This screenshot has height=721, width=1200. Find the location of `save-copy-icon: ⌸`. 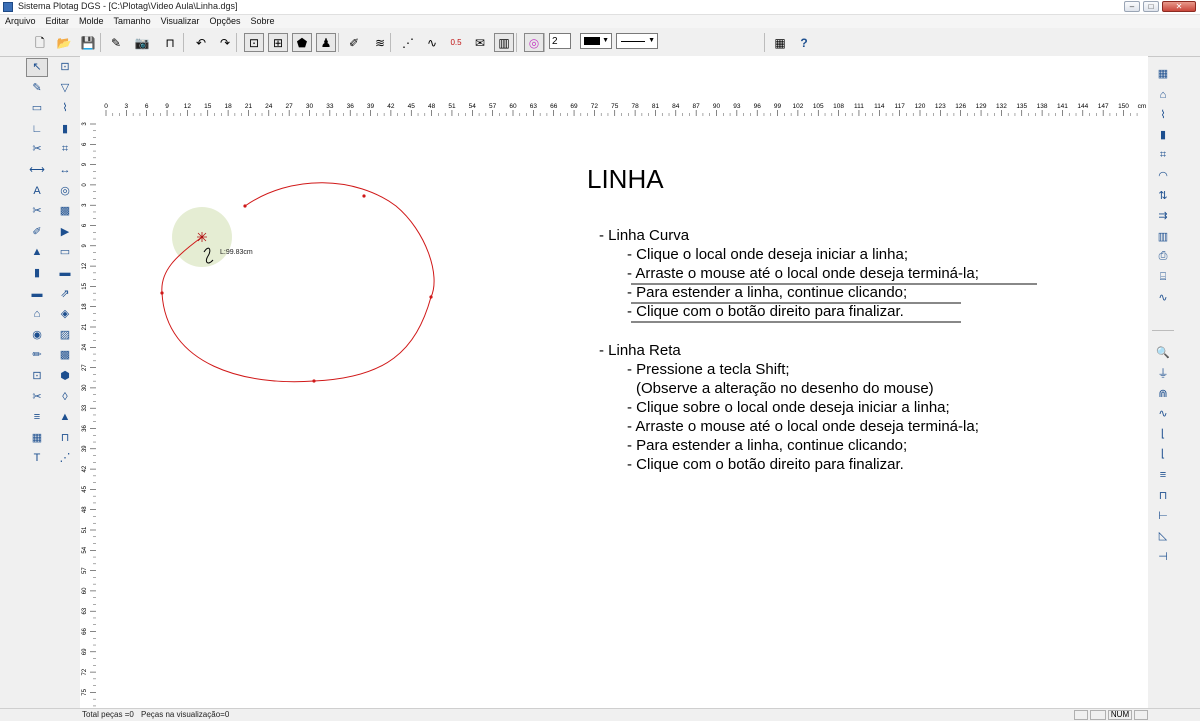

save-copy-icon: ⌸ is located at coordinates (1163, 277).